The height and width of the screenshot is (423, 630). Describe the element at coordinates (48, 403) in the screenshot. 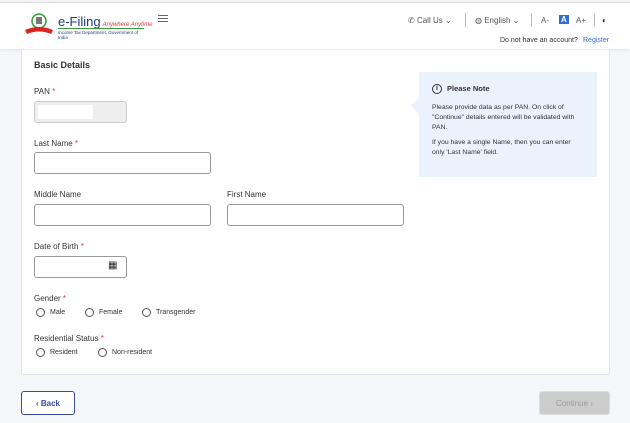

I see `back-button: ‹ Back` at that location.